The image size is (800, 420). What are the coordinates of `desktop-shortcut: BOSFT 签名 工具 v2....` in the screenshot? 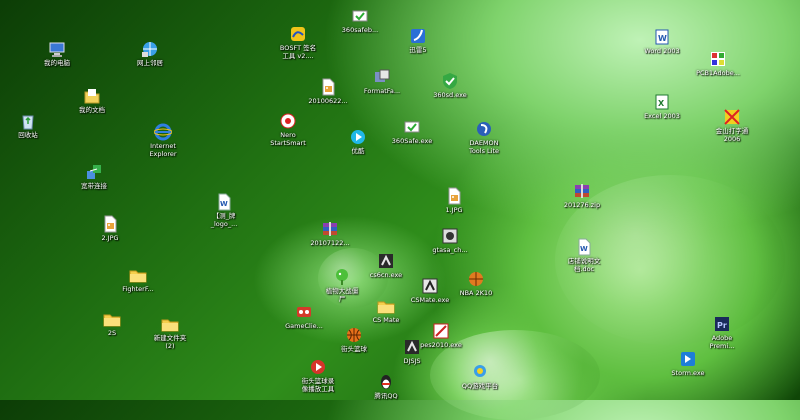 It's located at (298, 42).